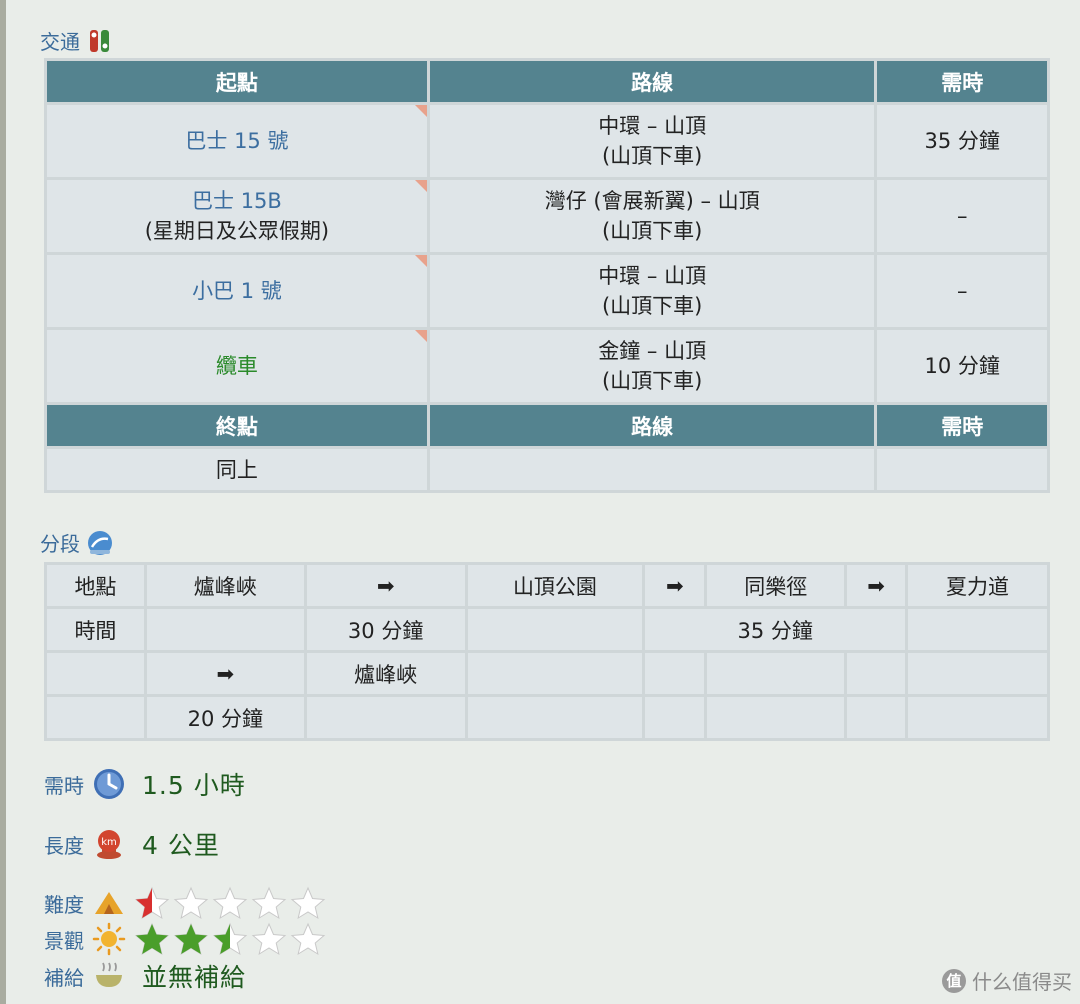 The width and height of the screenshot is (1080, 1004). I want to click on bus-15-link: 巴士 15 號, so click(237, 141).